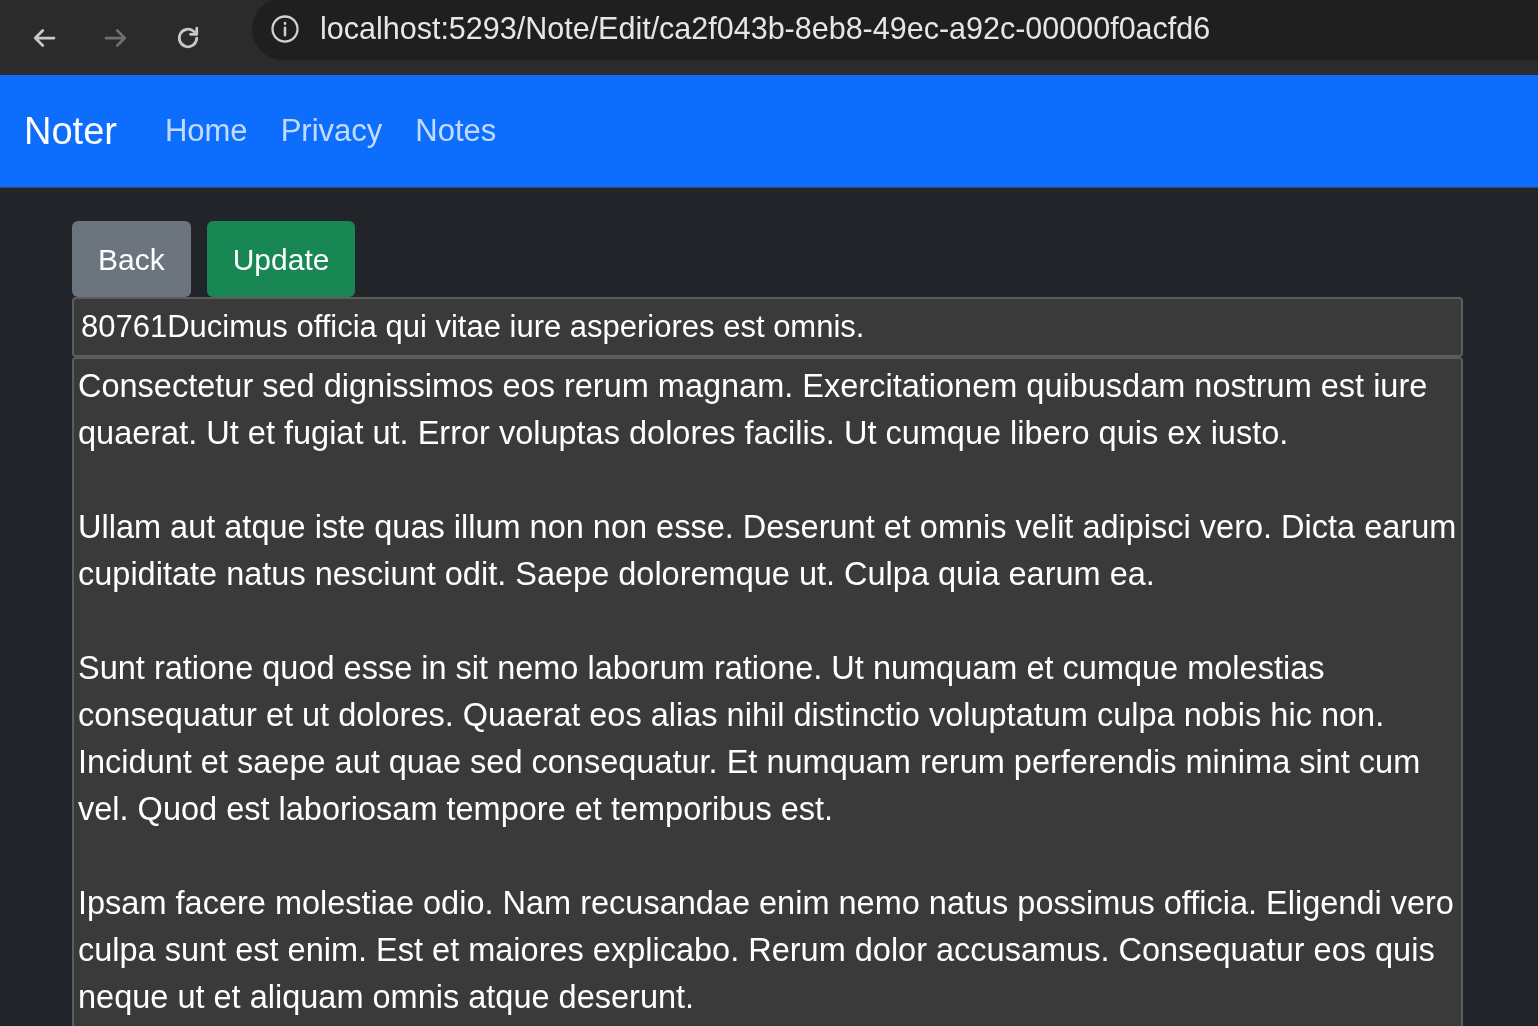 The width and height of the screenshot is (1538, 1026). I want to click on nav-link: Notes, so click(456, 131).